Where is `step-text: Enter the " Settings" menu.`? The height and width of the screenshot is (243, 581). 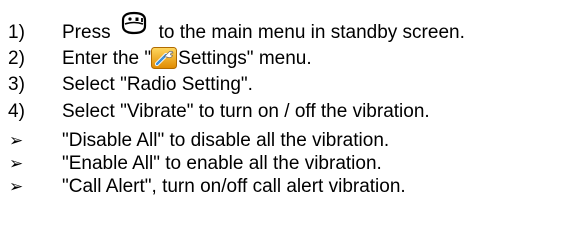
step-text: Enter the " Settings" menu. is located at coordinates (187, 58).